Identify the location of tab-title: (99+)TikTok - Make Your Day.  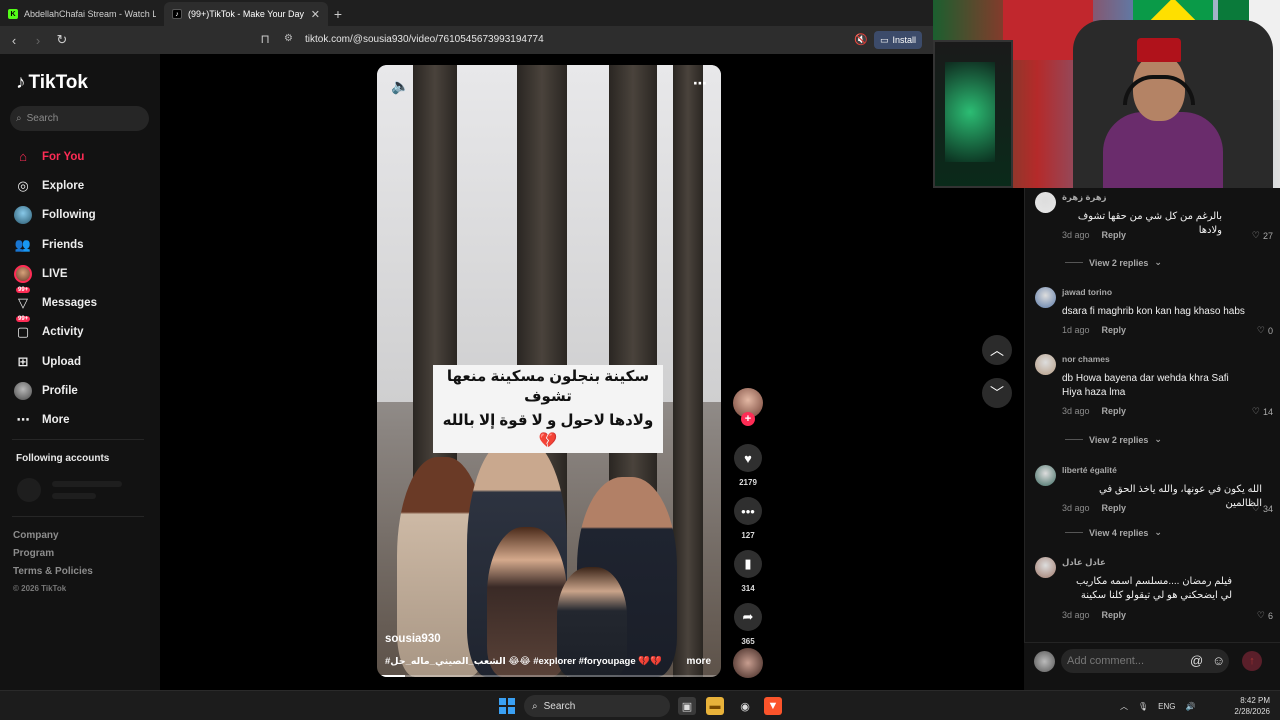
(246, 14).